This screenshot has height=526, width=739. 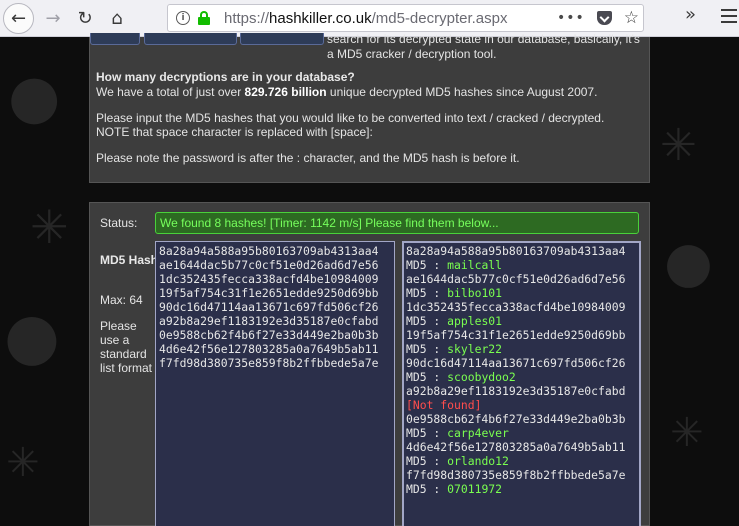 I want to click on input-hash-line: f7fd98d380735e859f8b2ffbbede5a7e, so click(x=269, y=363).